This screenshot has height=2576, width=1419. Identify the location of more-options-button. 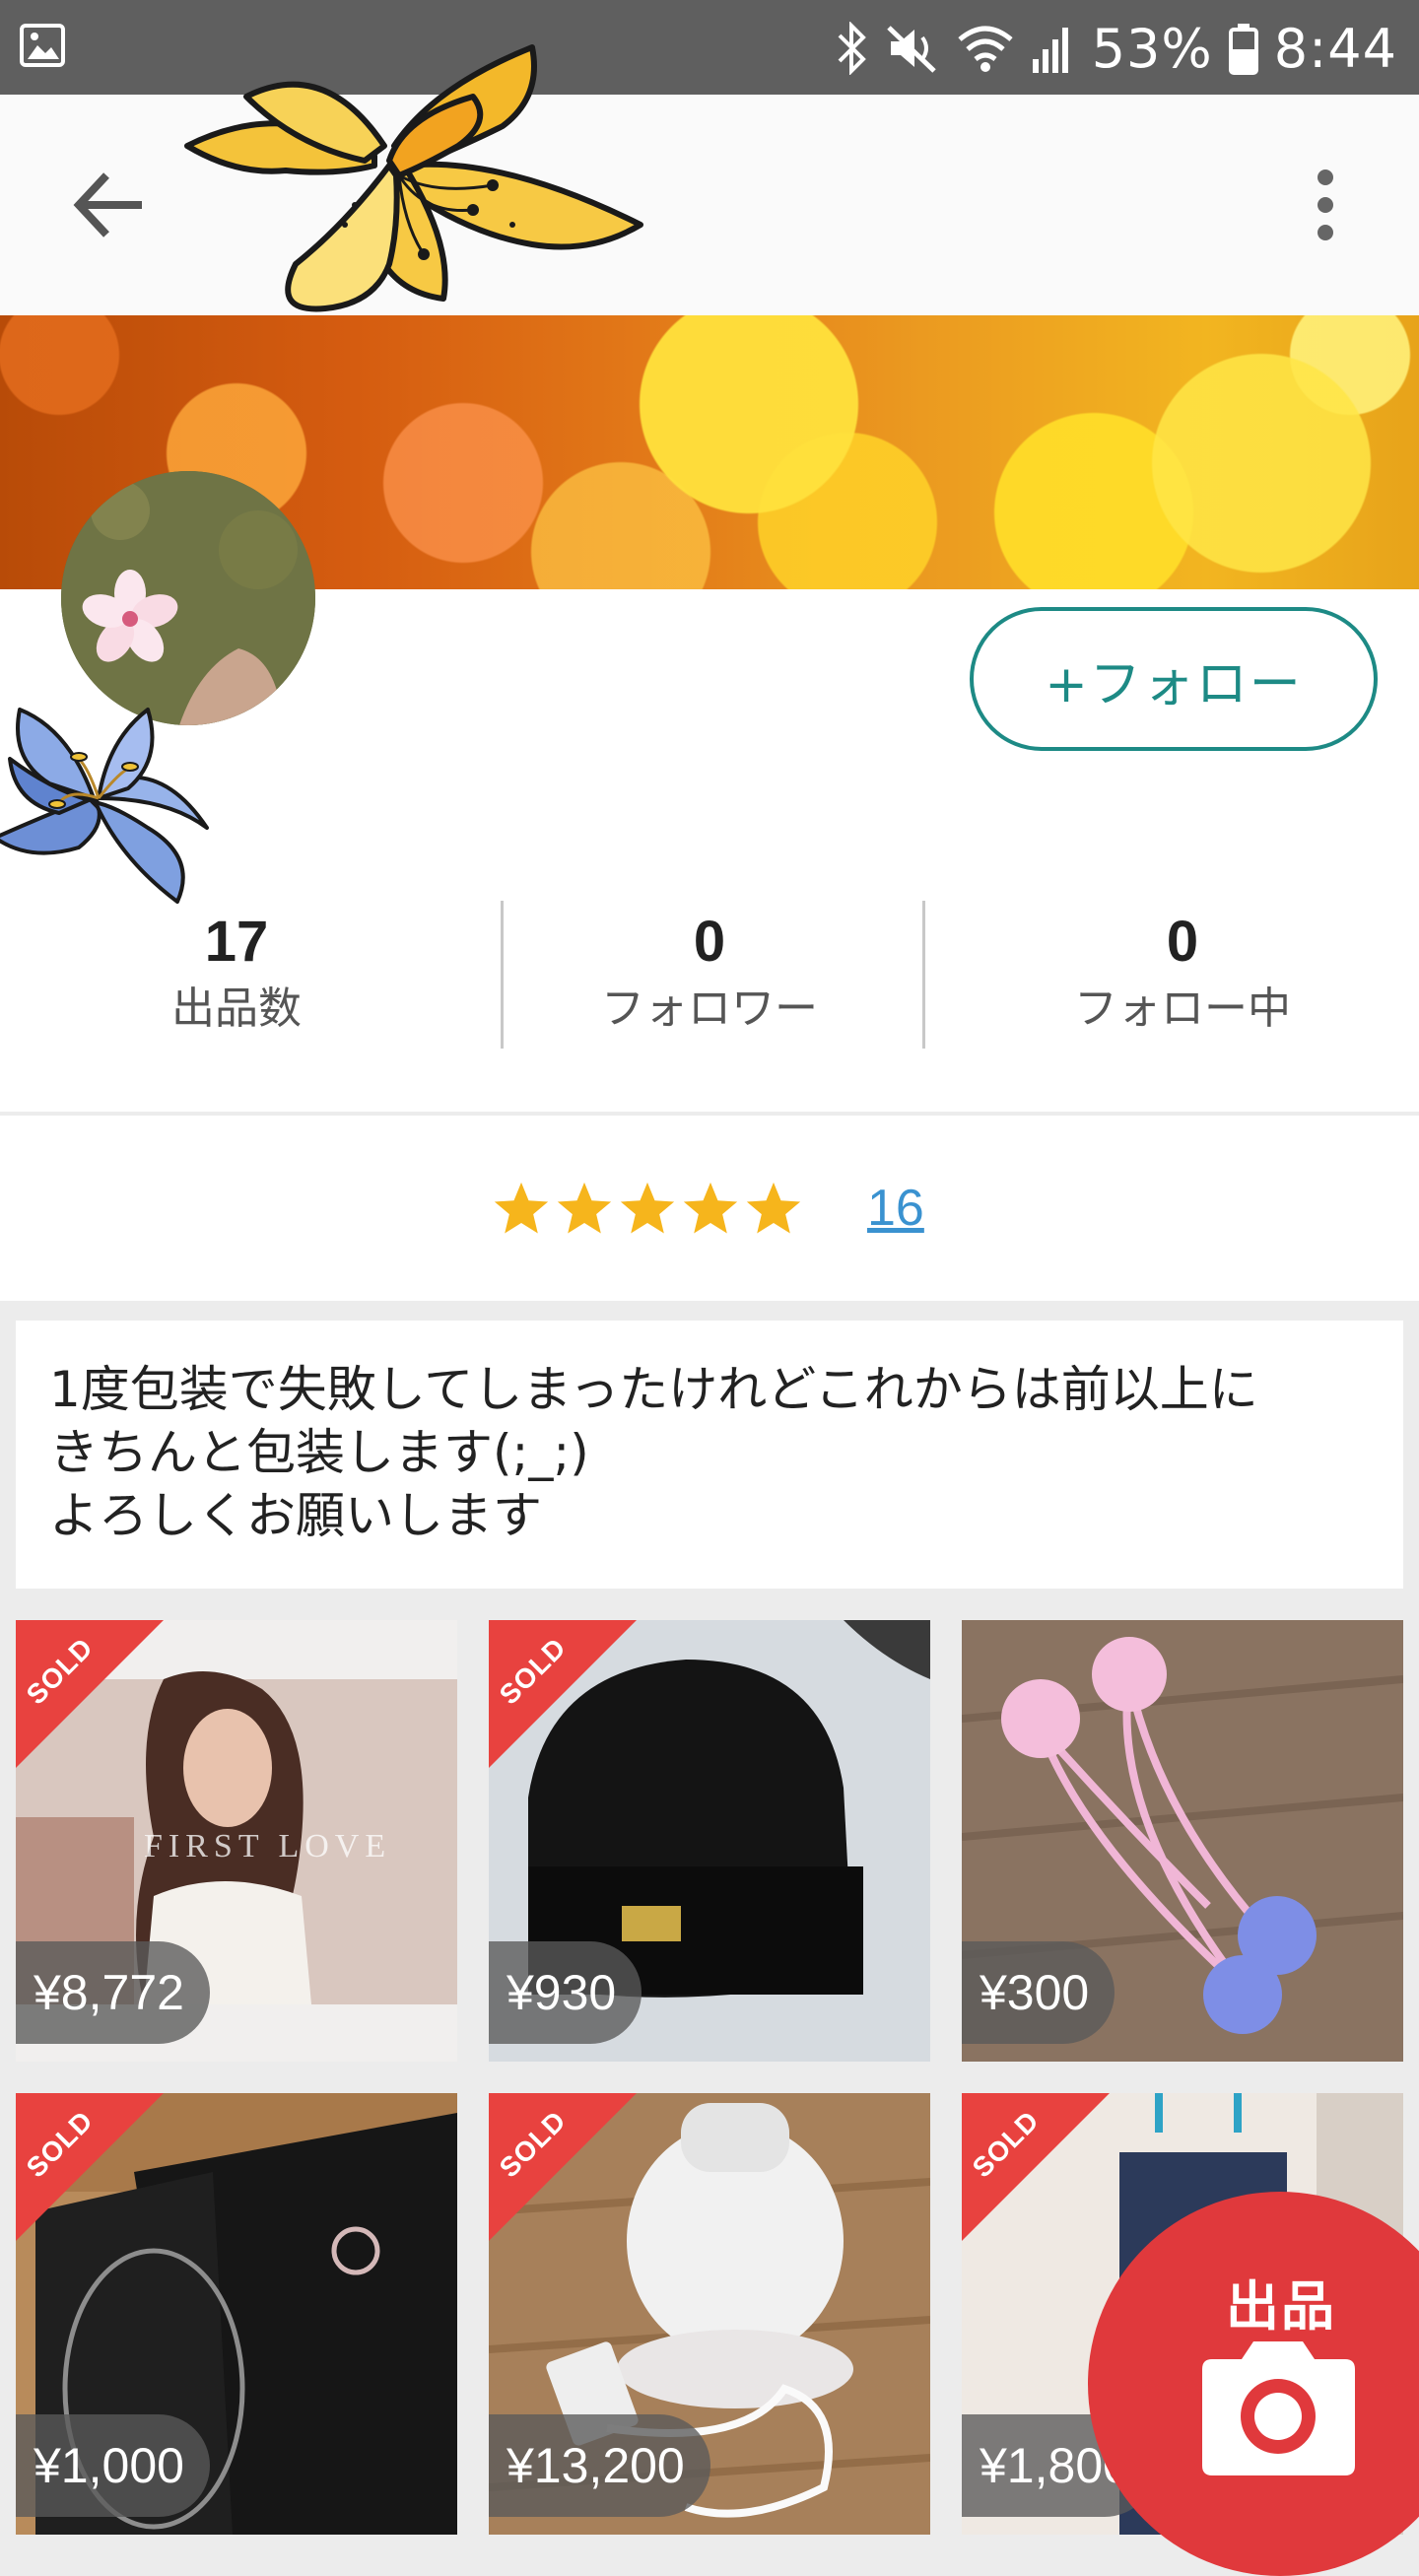
(1325, 205).